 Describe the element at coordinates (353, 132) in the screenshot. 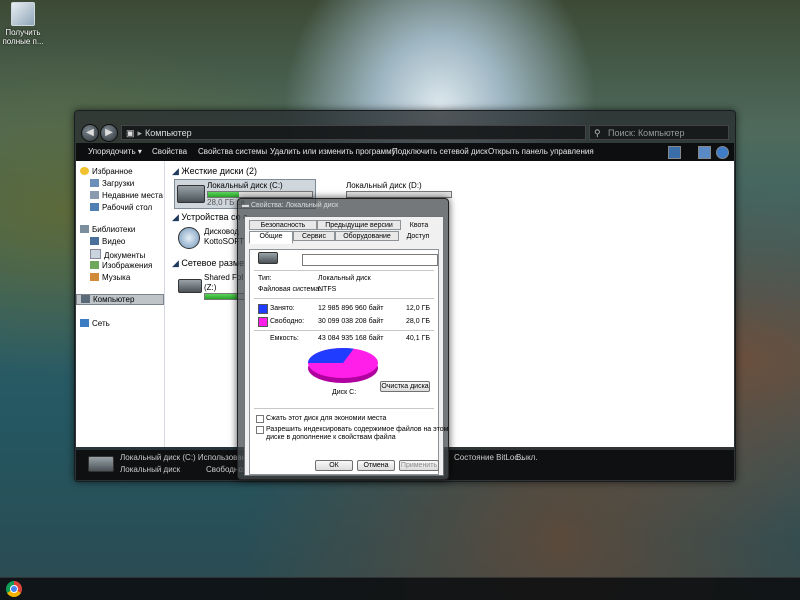

I see `address-bar: ▣ ▸ Компьютер` at that location.